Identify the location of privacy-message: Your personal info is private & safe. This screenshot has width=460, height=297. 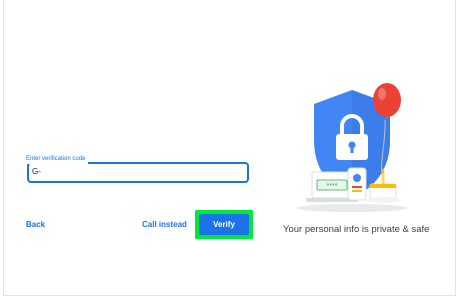
(356, 229).